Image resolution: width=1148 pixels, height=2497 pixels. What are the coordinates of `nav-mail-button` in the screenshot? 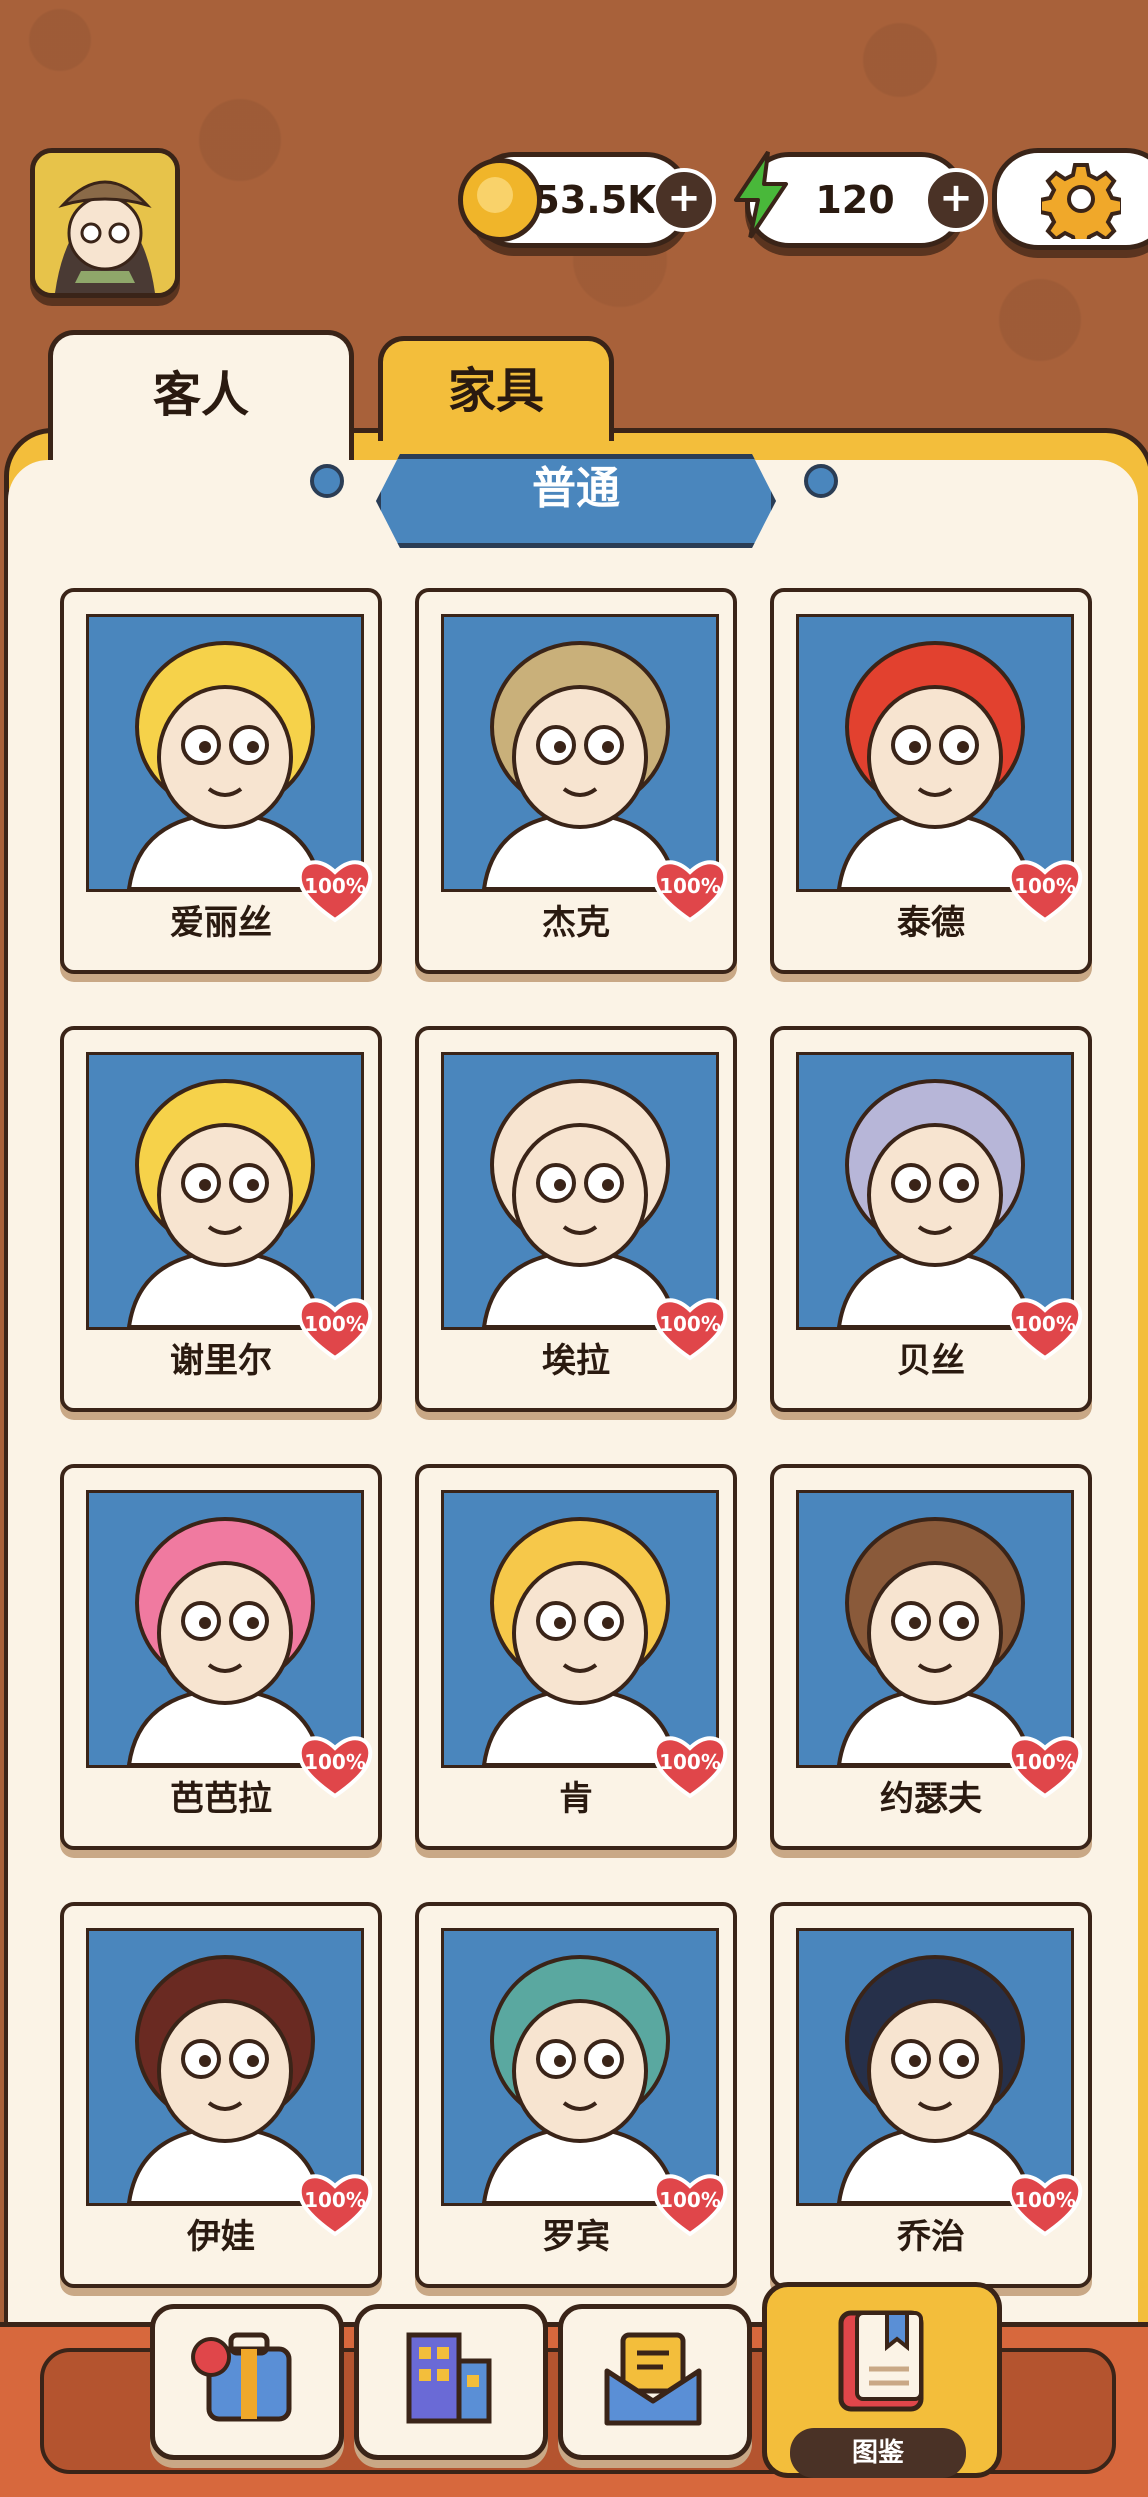 It's located at (655, 2382).